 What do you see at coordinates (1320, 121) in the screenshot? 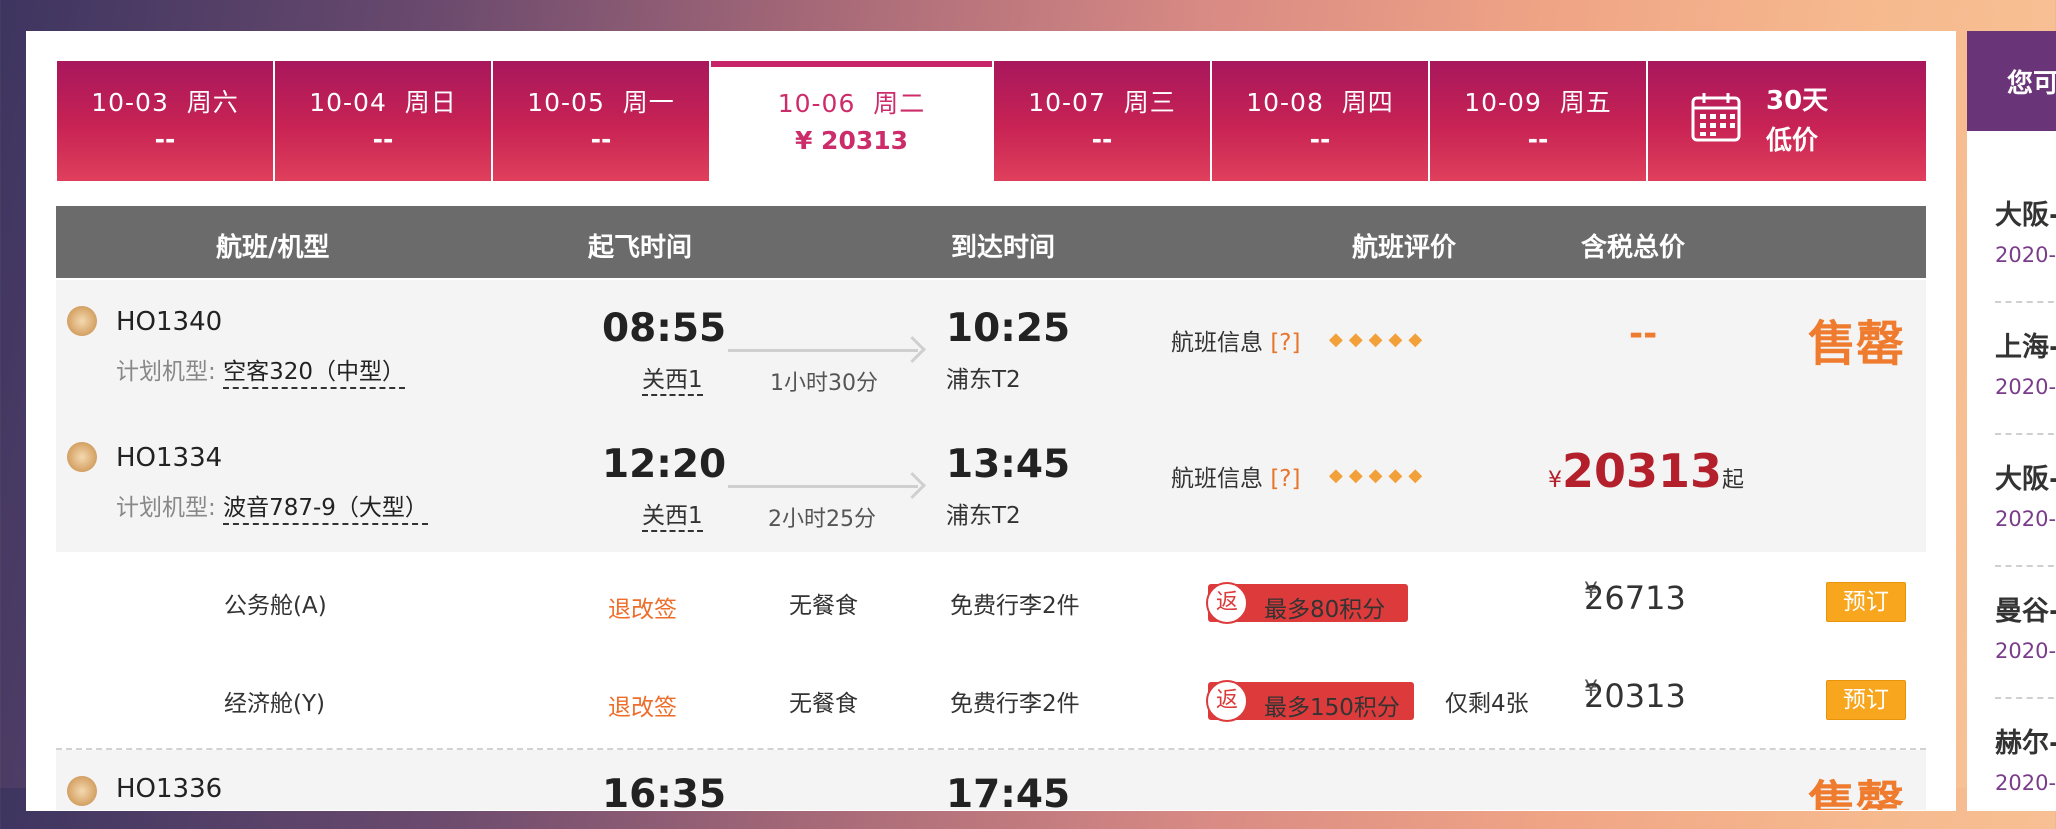
I see `date-tab-10-08: 10-08 周四 --` at bounding box center [1320, 121].